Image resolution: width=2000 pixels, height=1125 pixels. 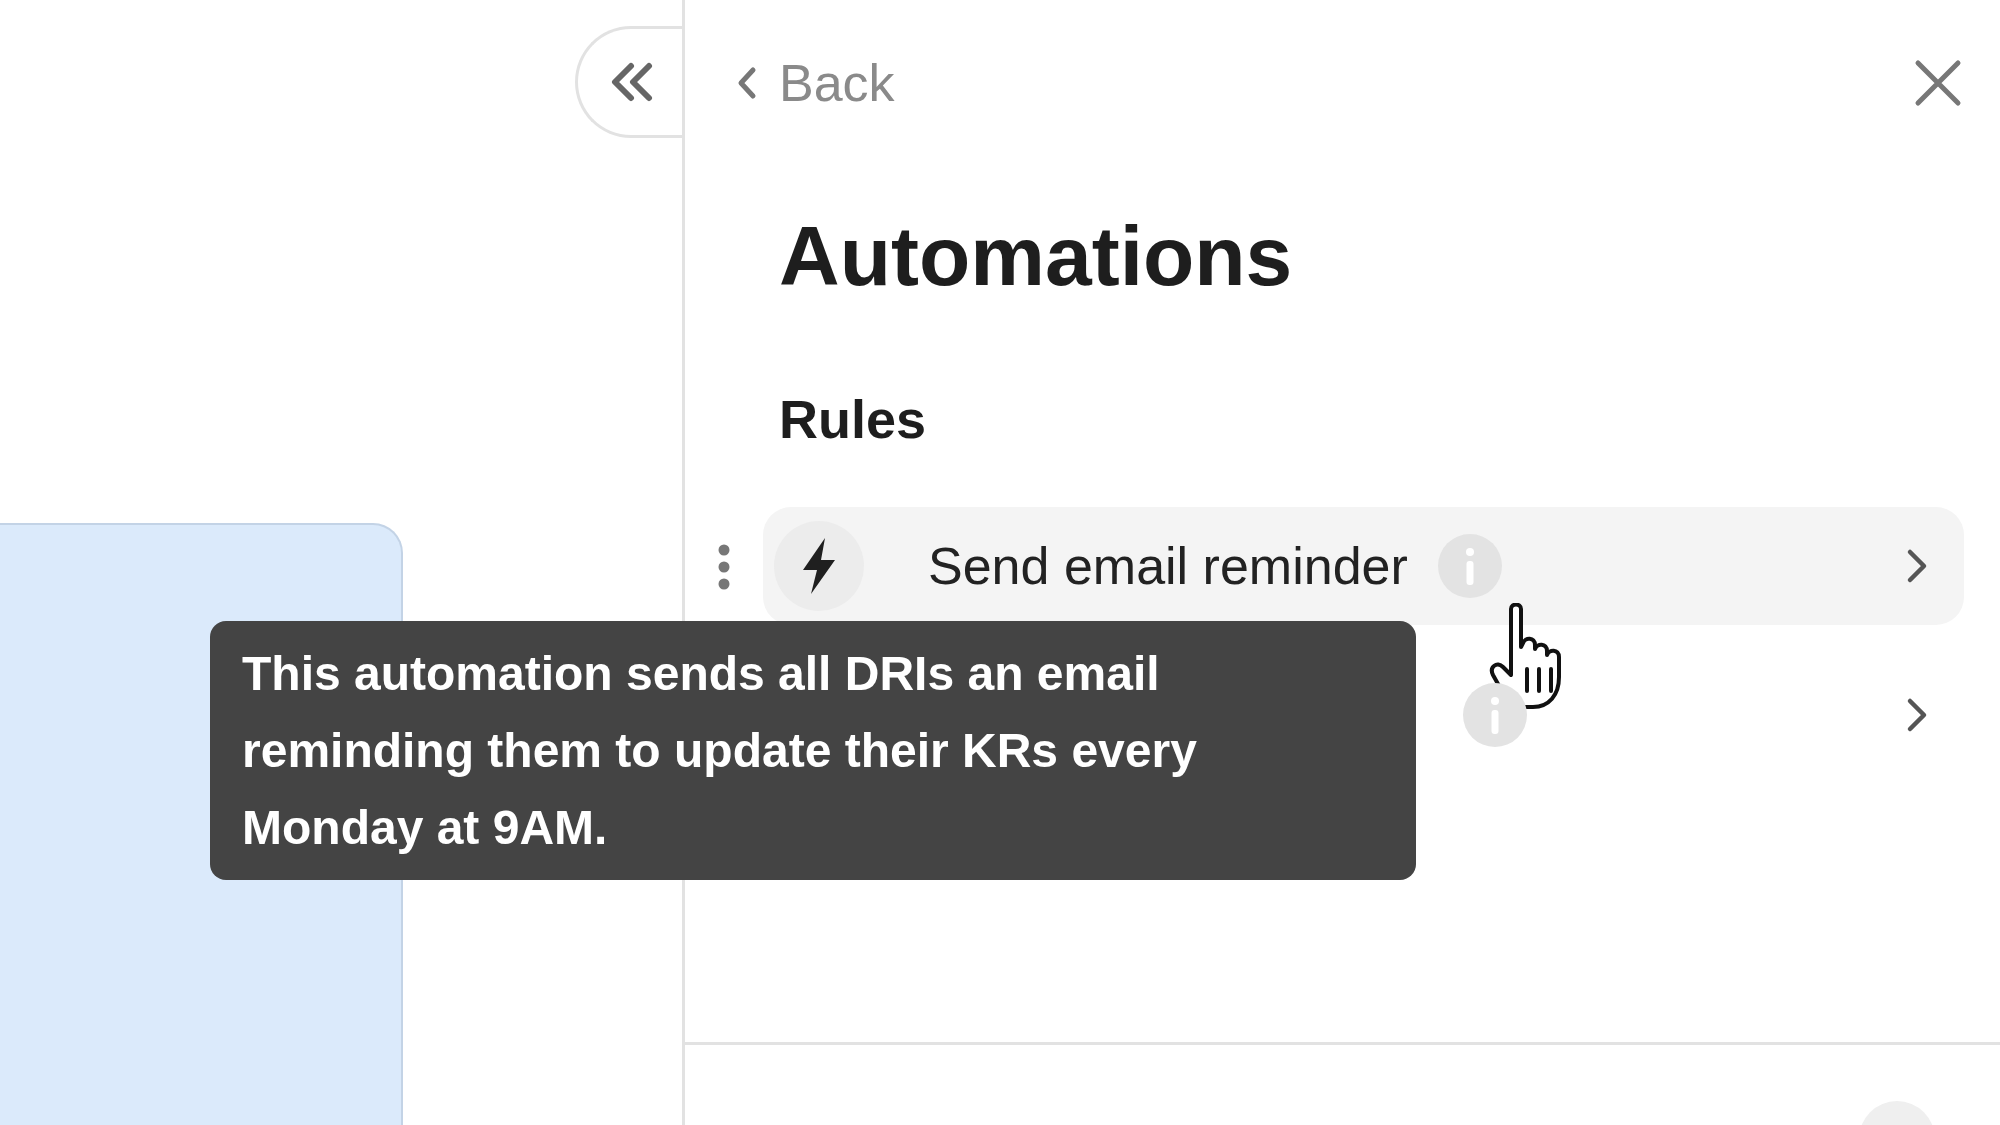 I want to click on close-button, so click(x=1938, y=83).